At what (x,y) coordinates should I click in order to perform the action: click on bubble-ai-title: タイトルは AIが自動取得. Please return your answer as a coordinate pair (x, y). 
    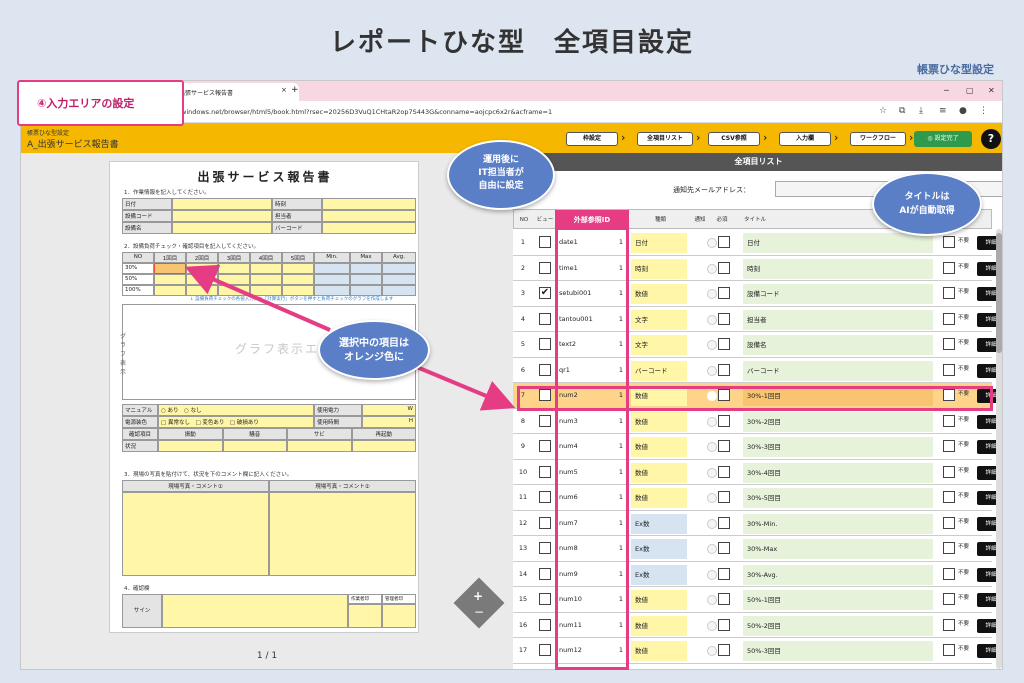
    Looking at the image, I should click on (927, 204).